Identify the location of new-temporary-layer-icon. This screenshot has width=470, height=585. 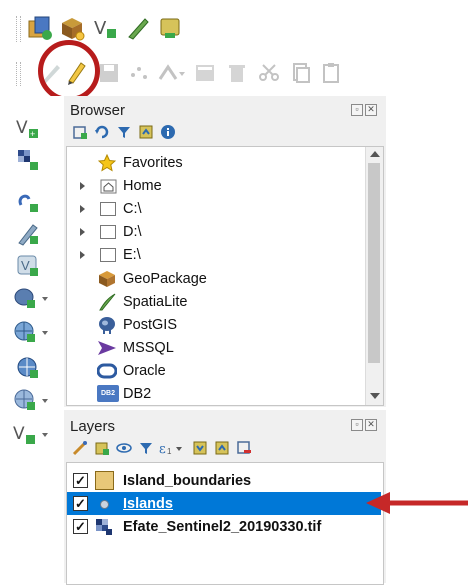
(138, 28).